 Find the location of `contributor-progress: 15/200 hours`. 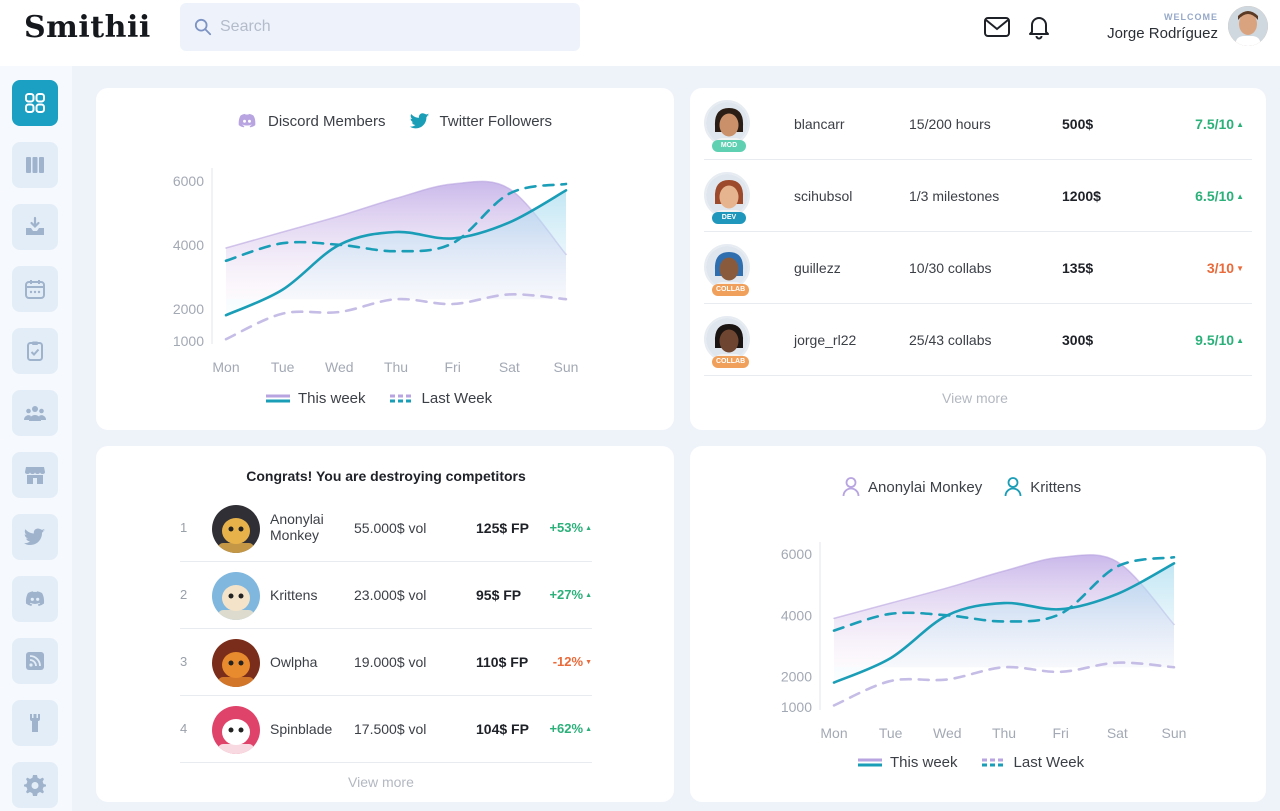

contributor-progress: 15/200 hours is located at coordinates (950, 124).